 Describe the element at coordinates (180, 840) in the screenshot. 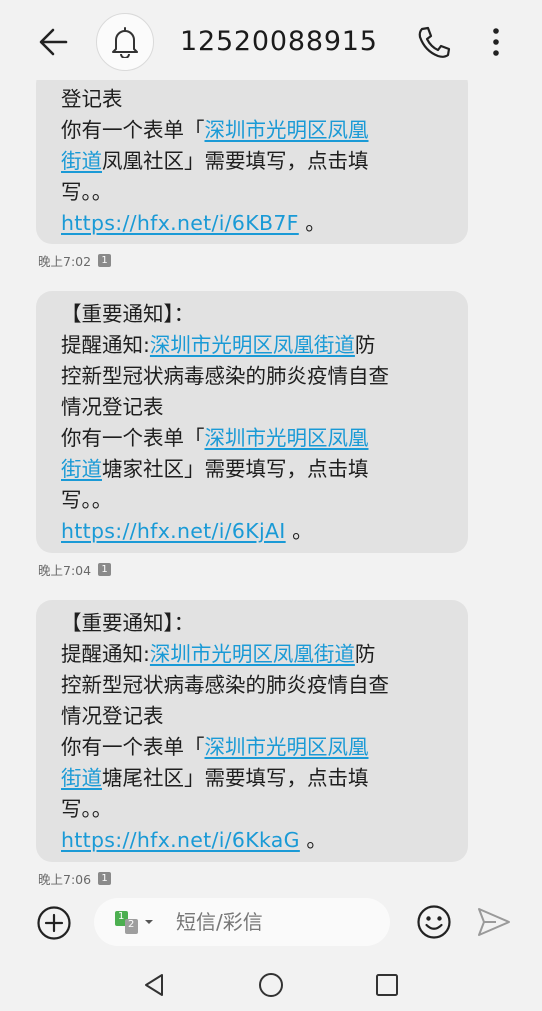

I see `form-url-link: https://hfx.net/i/6KkaG` at that location.